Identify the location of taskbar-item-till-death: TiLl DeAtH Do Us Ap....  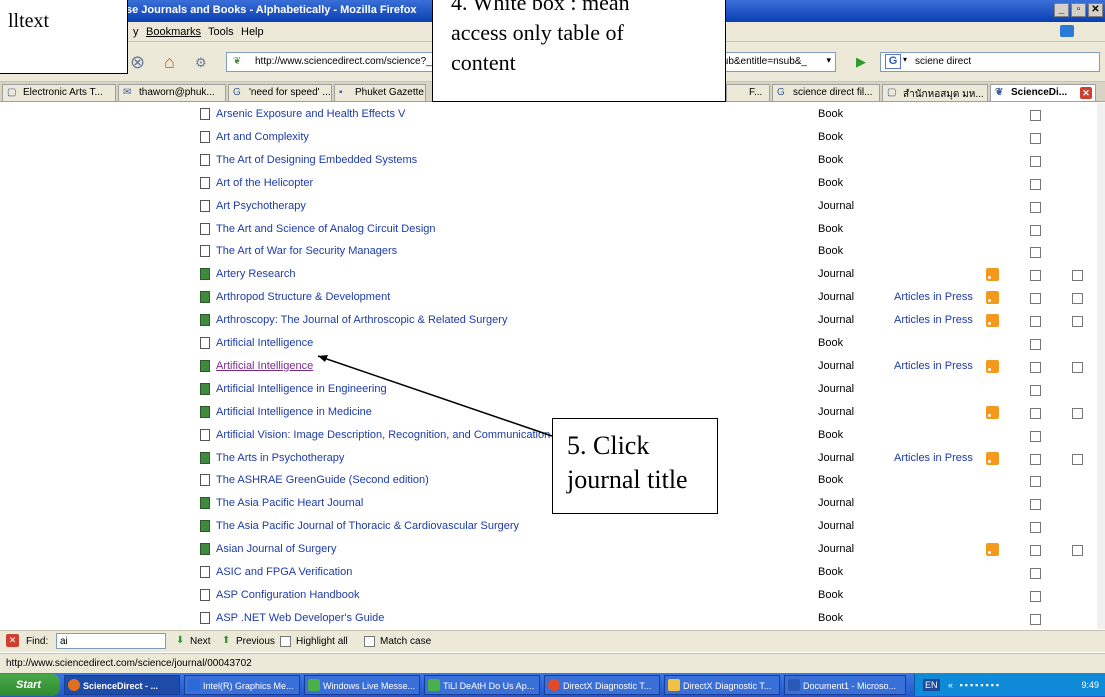
(482, 685).